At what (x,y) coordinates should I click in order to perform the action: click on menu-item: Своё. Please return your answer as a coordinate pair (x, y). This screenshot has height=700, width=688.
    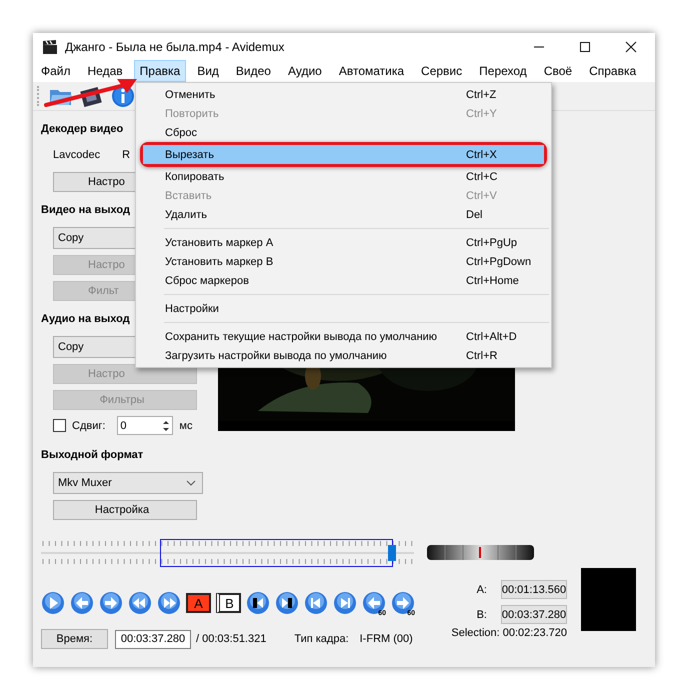
    Looking at the image, I should click on (558, 71).